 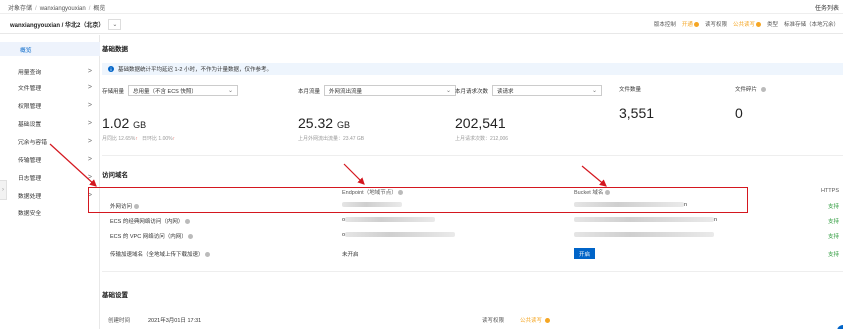 I want to click on stat-label: 本月流量, so click(x=309, y=91).